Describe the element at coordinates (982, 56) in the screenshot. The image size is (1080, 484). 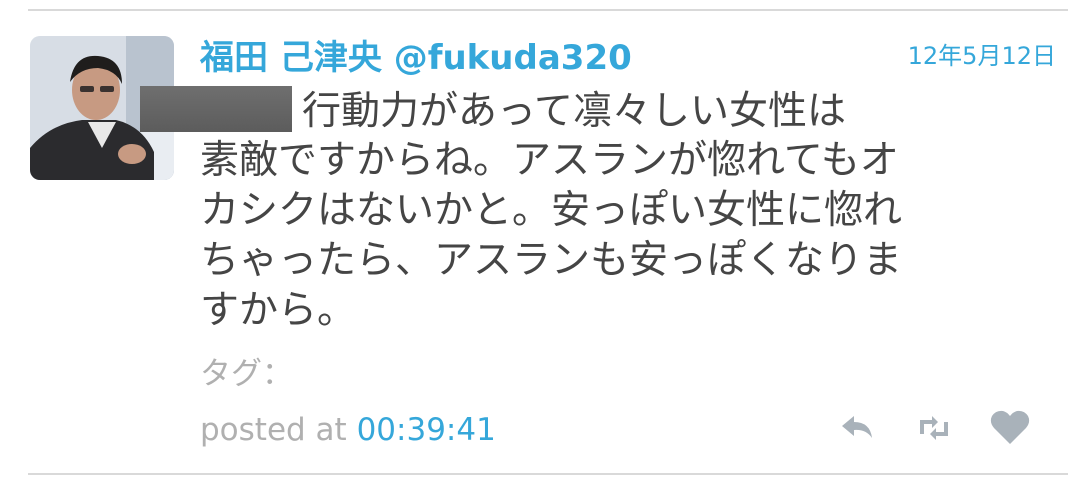
I see `tweet-date: 12年5月12日` at that location.